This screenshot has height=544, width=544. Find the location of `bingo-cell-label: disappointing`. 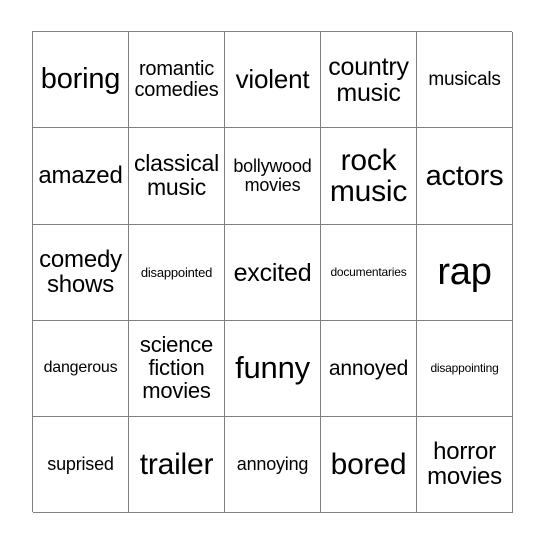

bingo-cell-label: disappointing is located at coordinates (464, 368).